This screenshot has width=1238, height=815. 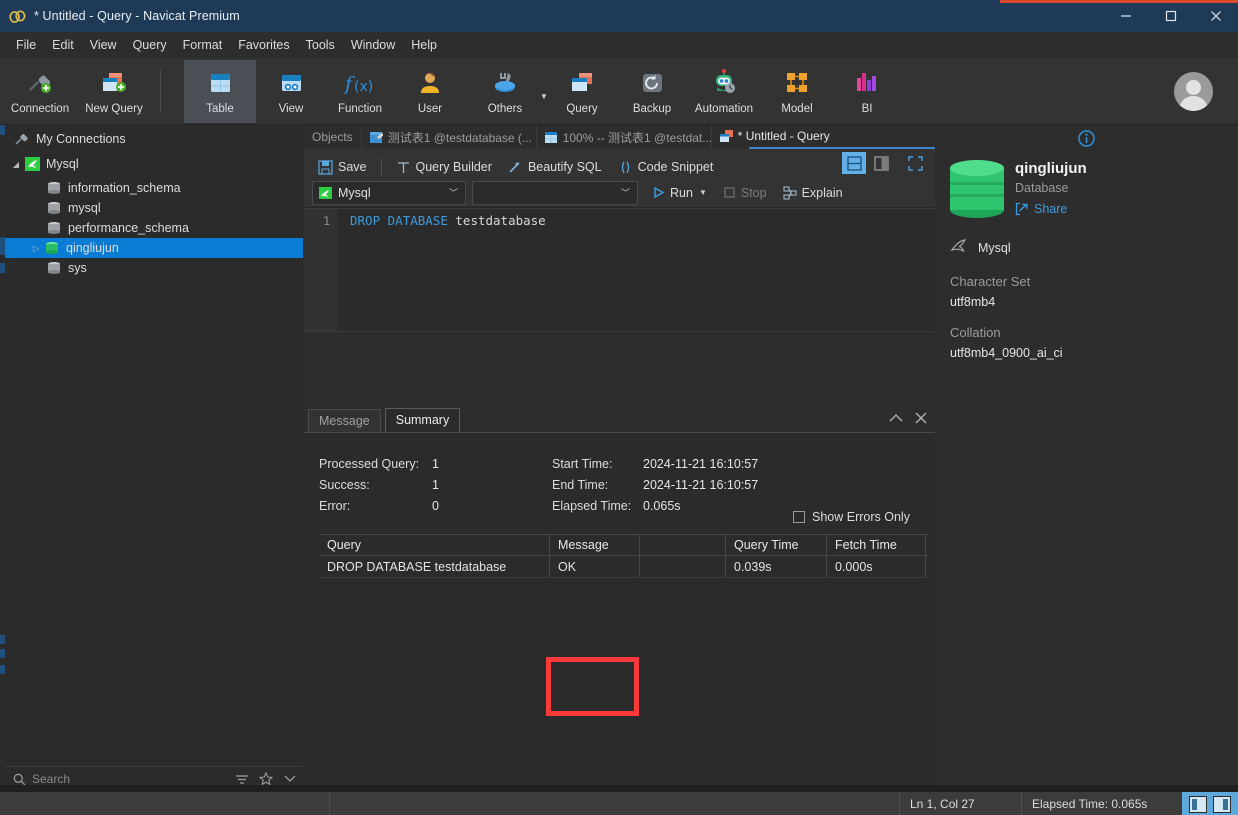 I want to click on sql-editor: 1 DROP DATABASE testdatabase, so click(x=619, y=270).